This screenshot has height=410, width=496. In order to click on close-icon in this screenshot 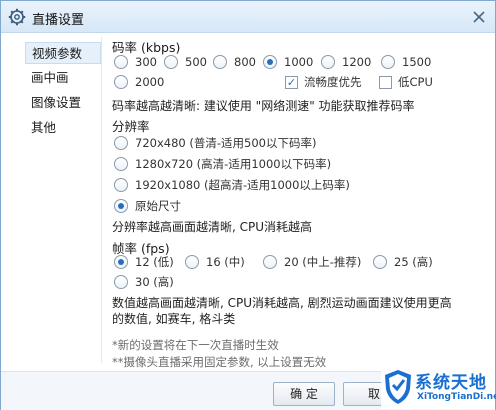, I will do `click(479, 17)`.